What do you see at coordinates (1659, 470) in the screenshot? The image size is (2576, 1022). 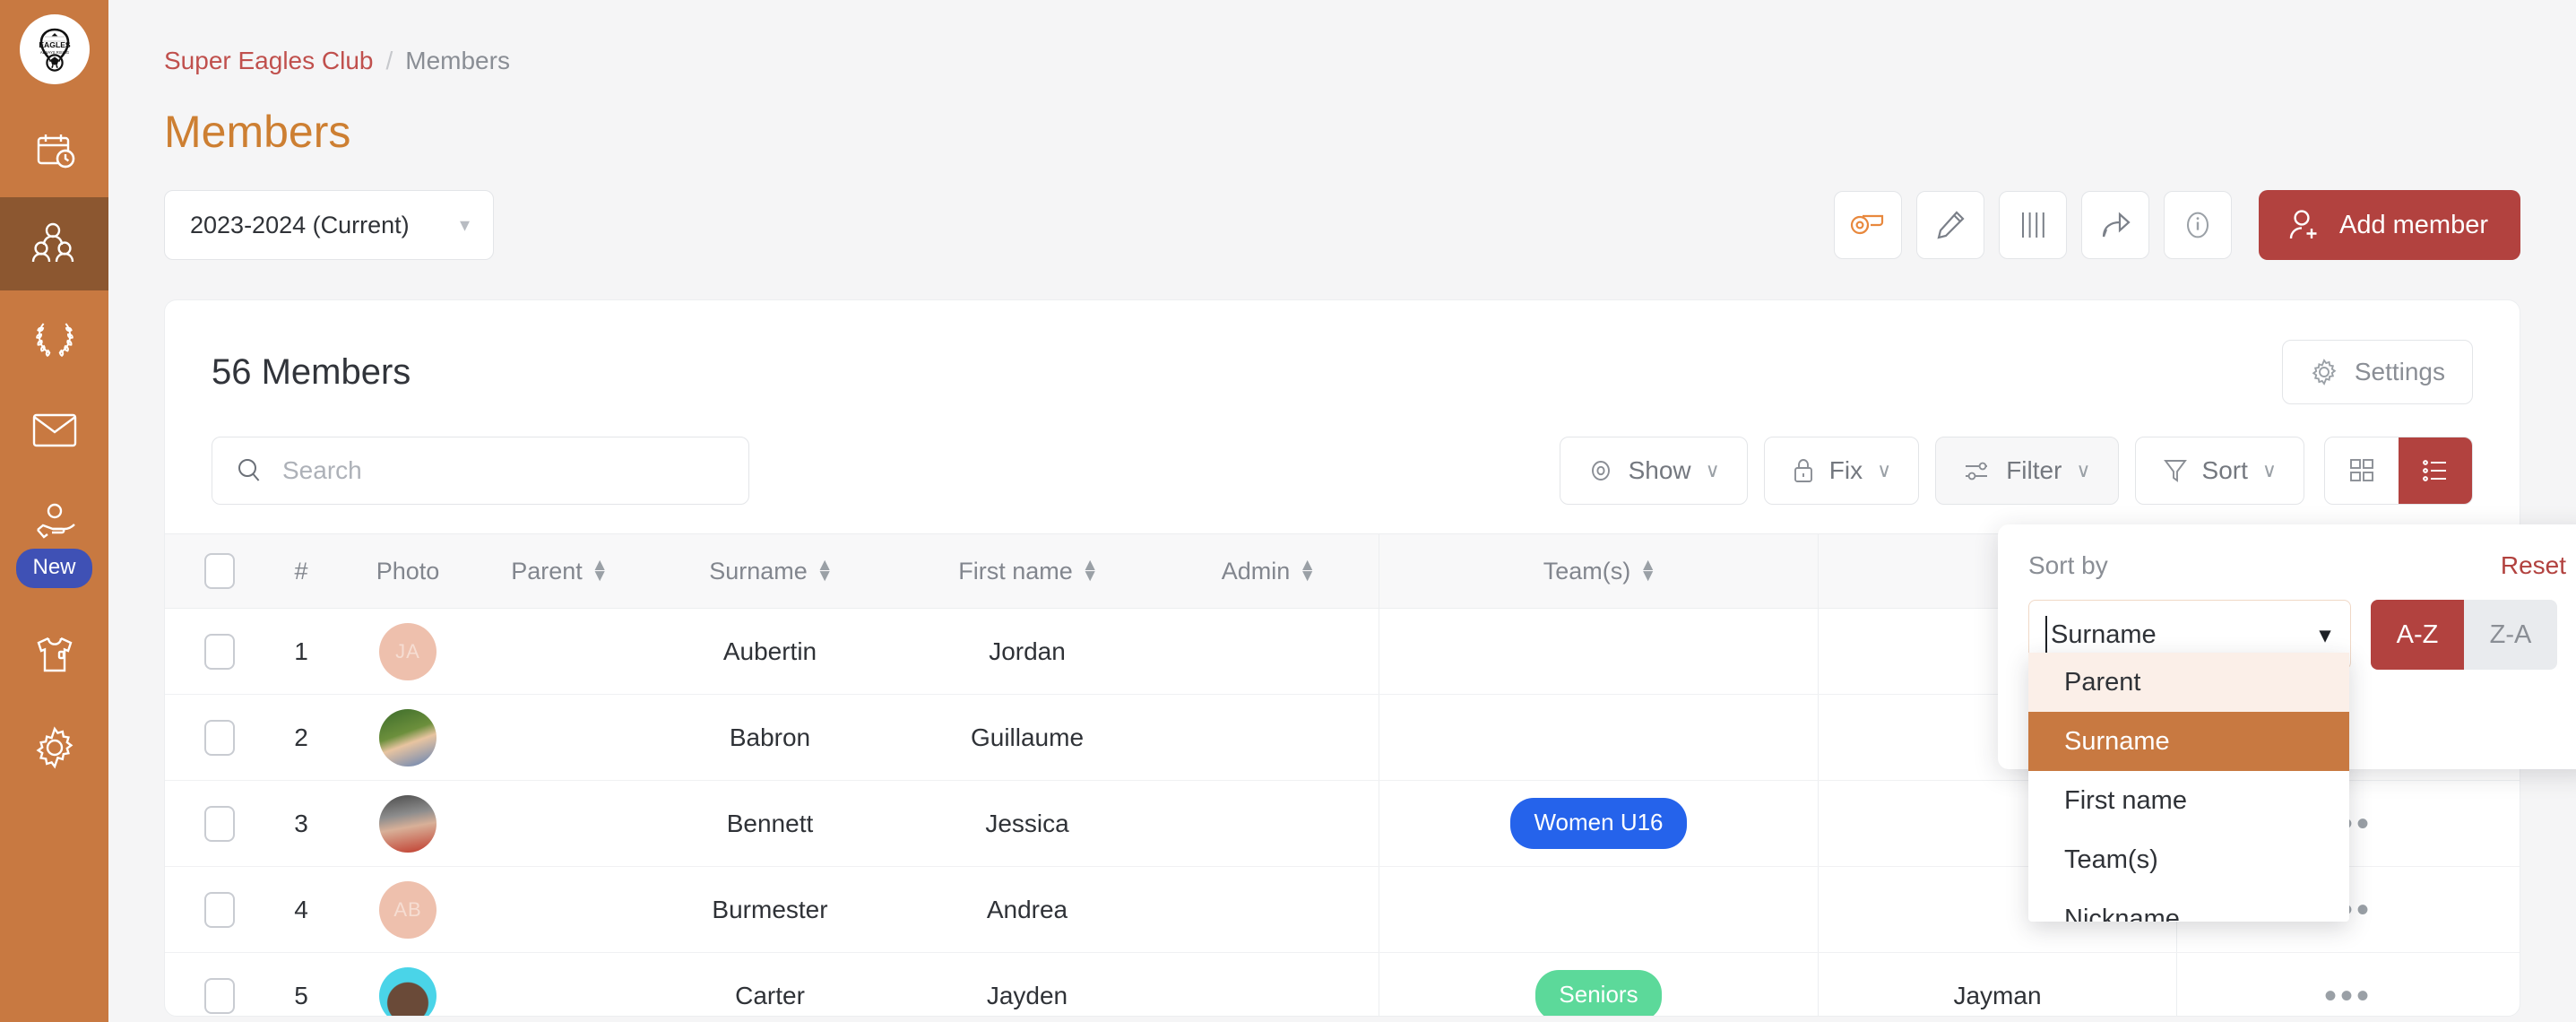 I see `show-label: Show` at bounding box center [1659, 470].